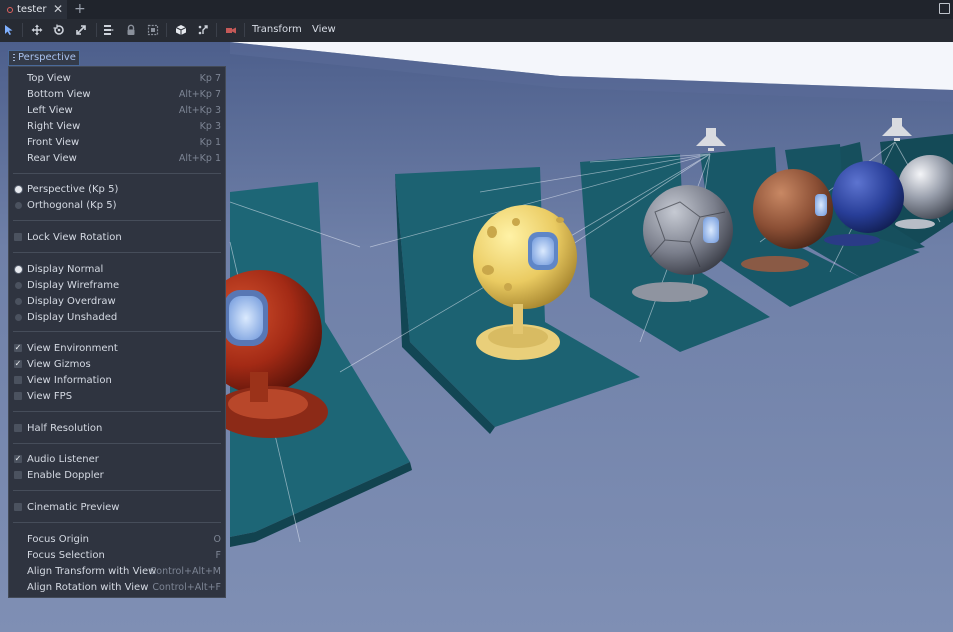 The width and height of the screenshot is (953, 632). I want to click on drag-handle-icon, so click(14, 58).